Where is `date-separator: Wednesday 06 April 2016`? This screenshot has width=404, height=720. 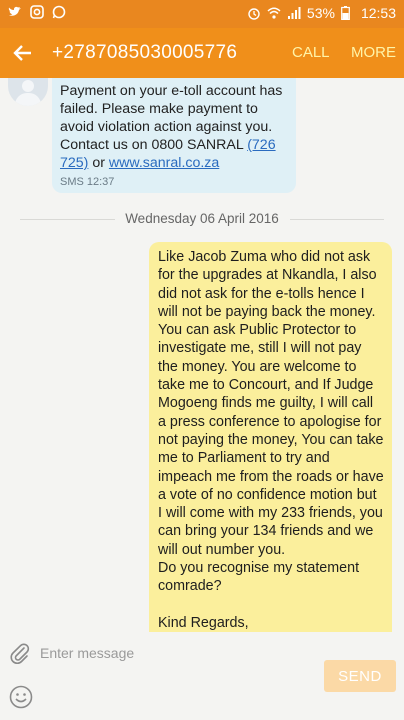
date-separator: Wednesday 06 April 2016 is located at coordinates (202, 220).